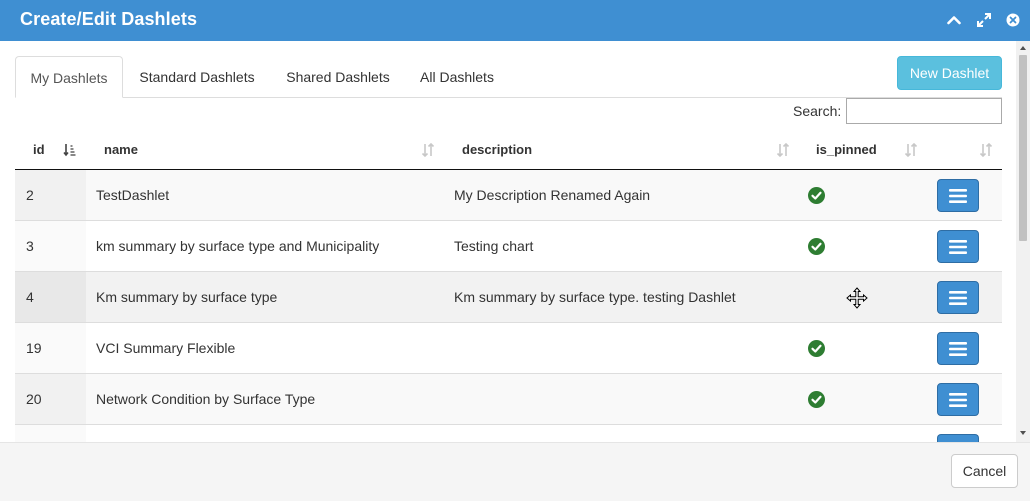 This screenshot has width=1030, height=501. I want to click on row-id: 4, so click(50, 297).